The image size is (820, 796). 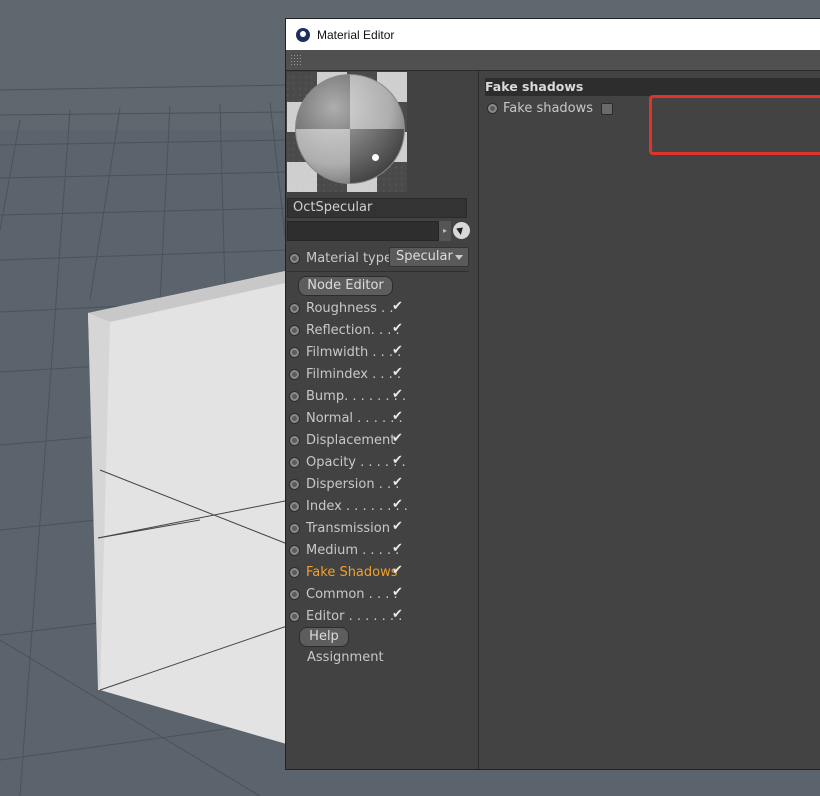 I want to click on node-editor-button: Node Editor, so click(x=345, y=286).